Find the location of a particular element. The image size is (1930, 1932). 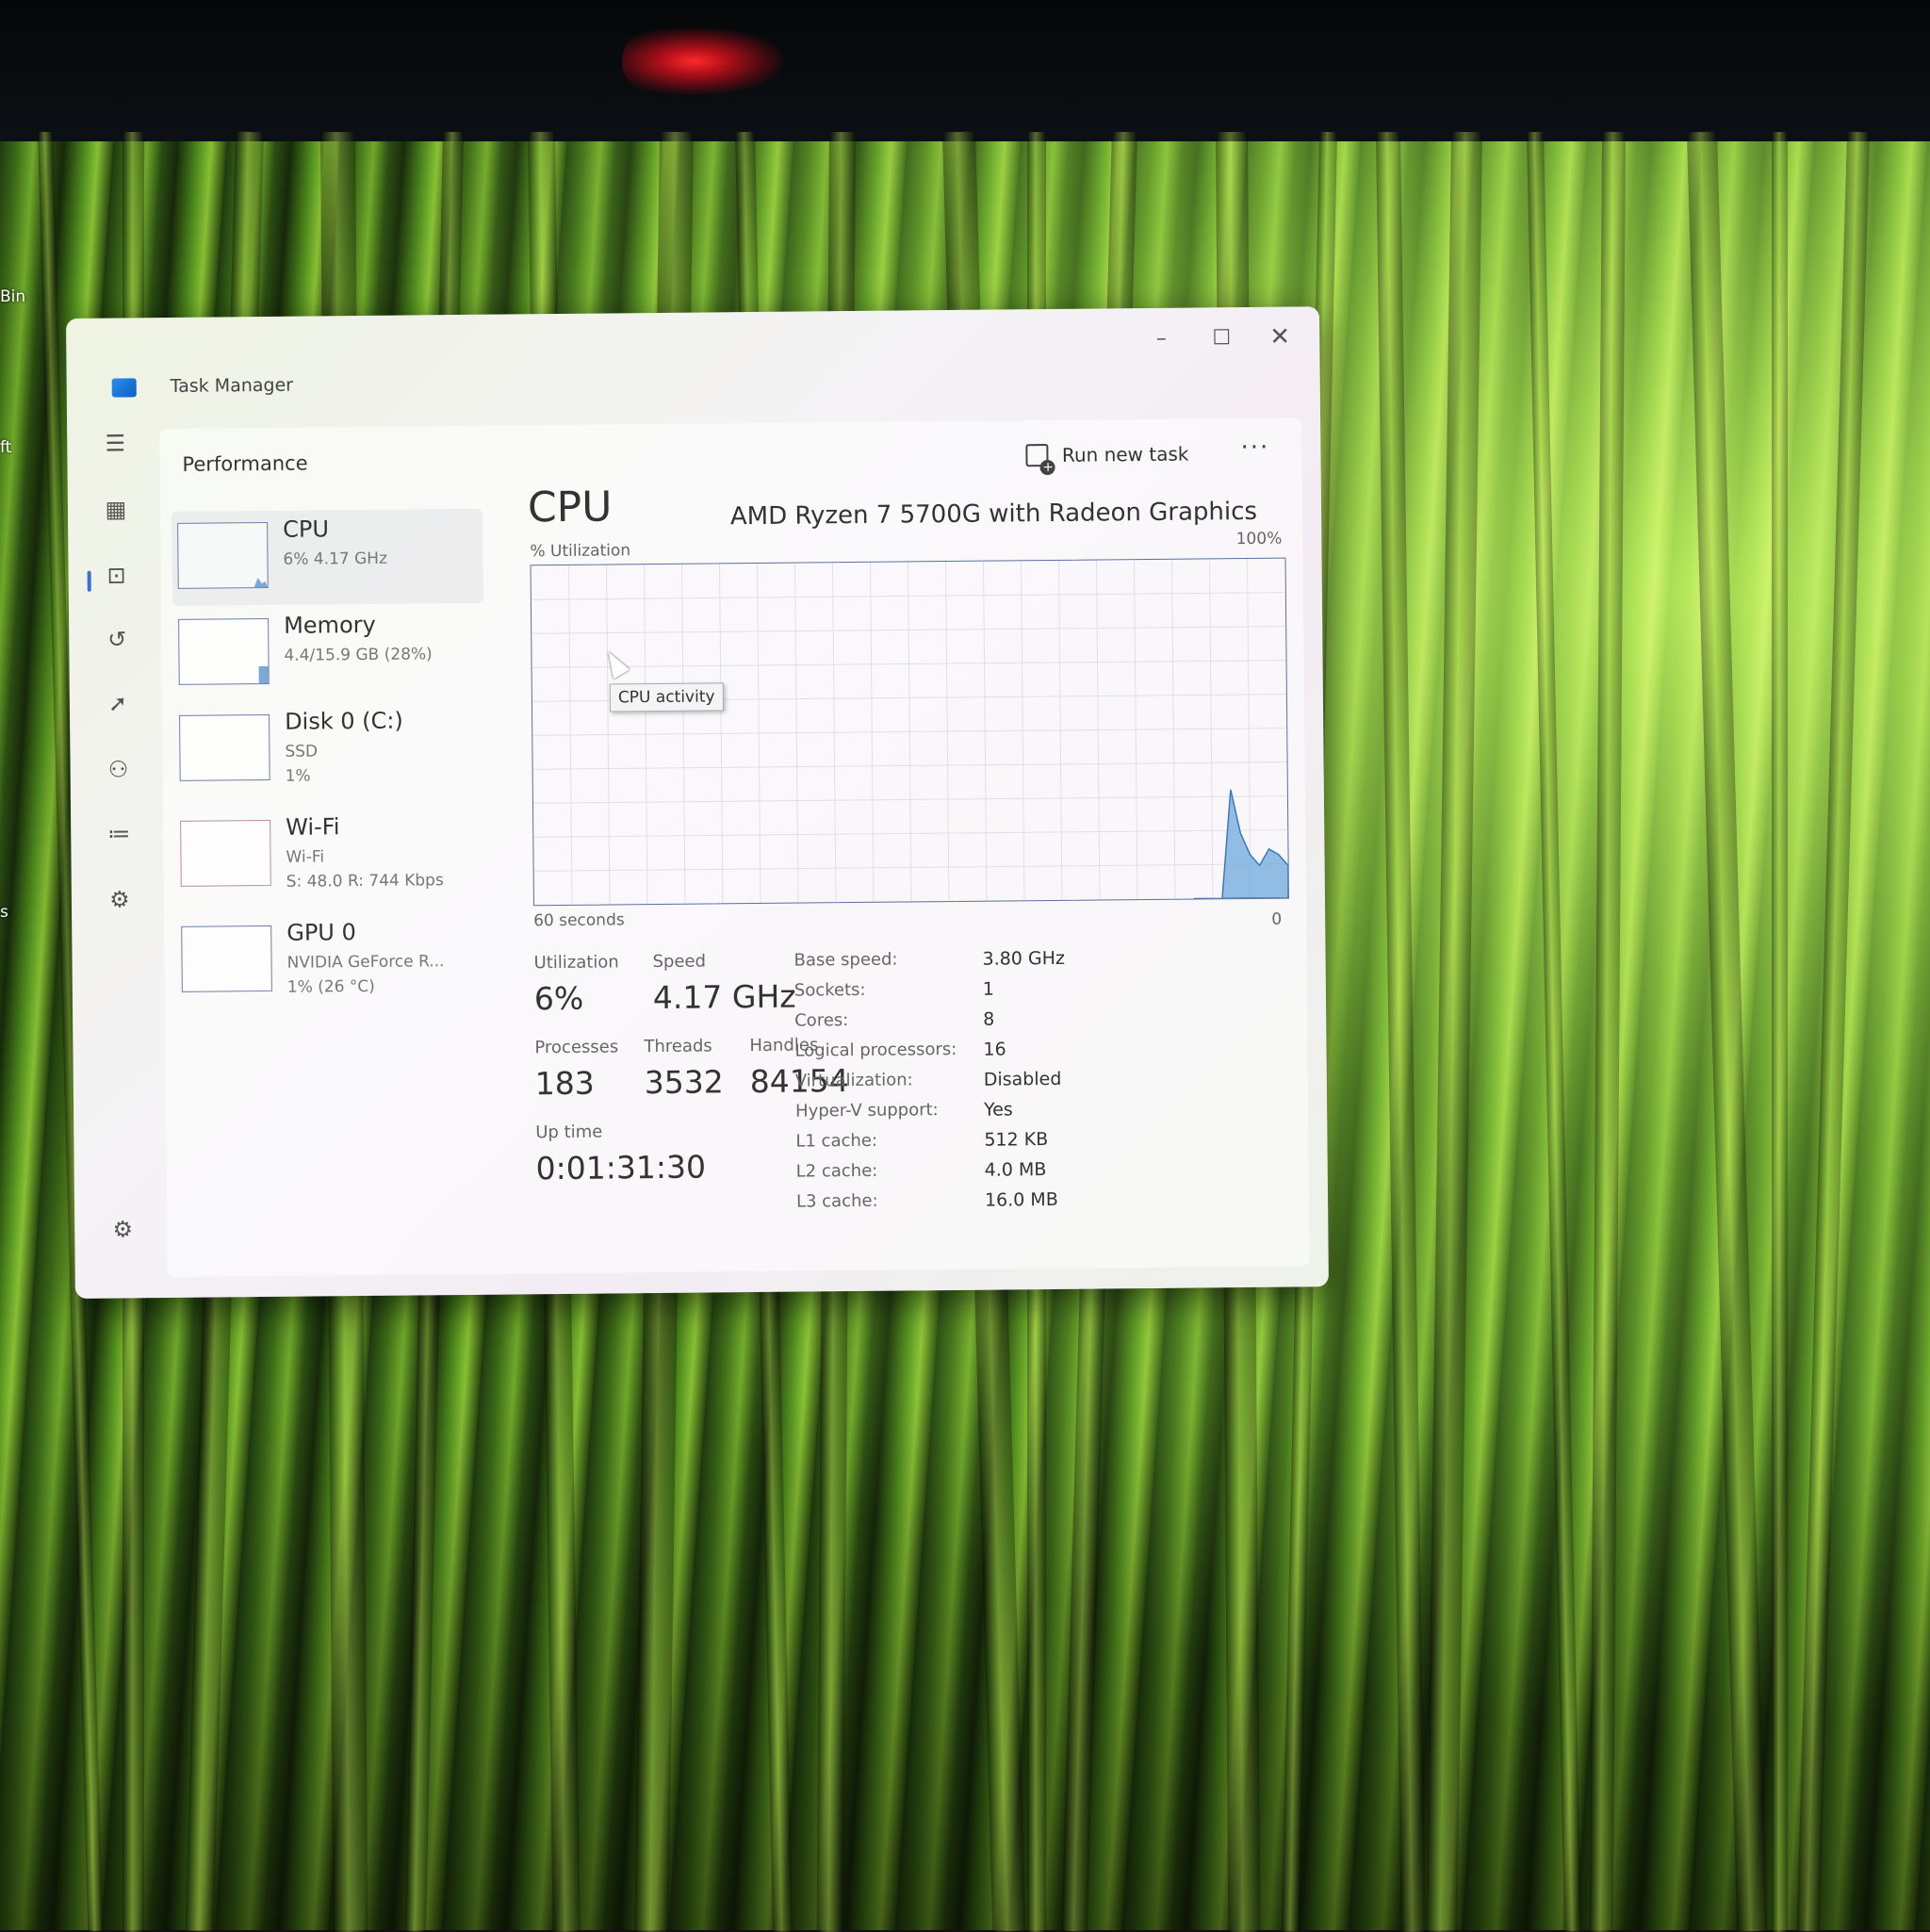

uptime-stat: Up time 0:01:31:30 is located at coordinates (620, 1154).